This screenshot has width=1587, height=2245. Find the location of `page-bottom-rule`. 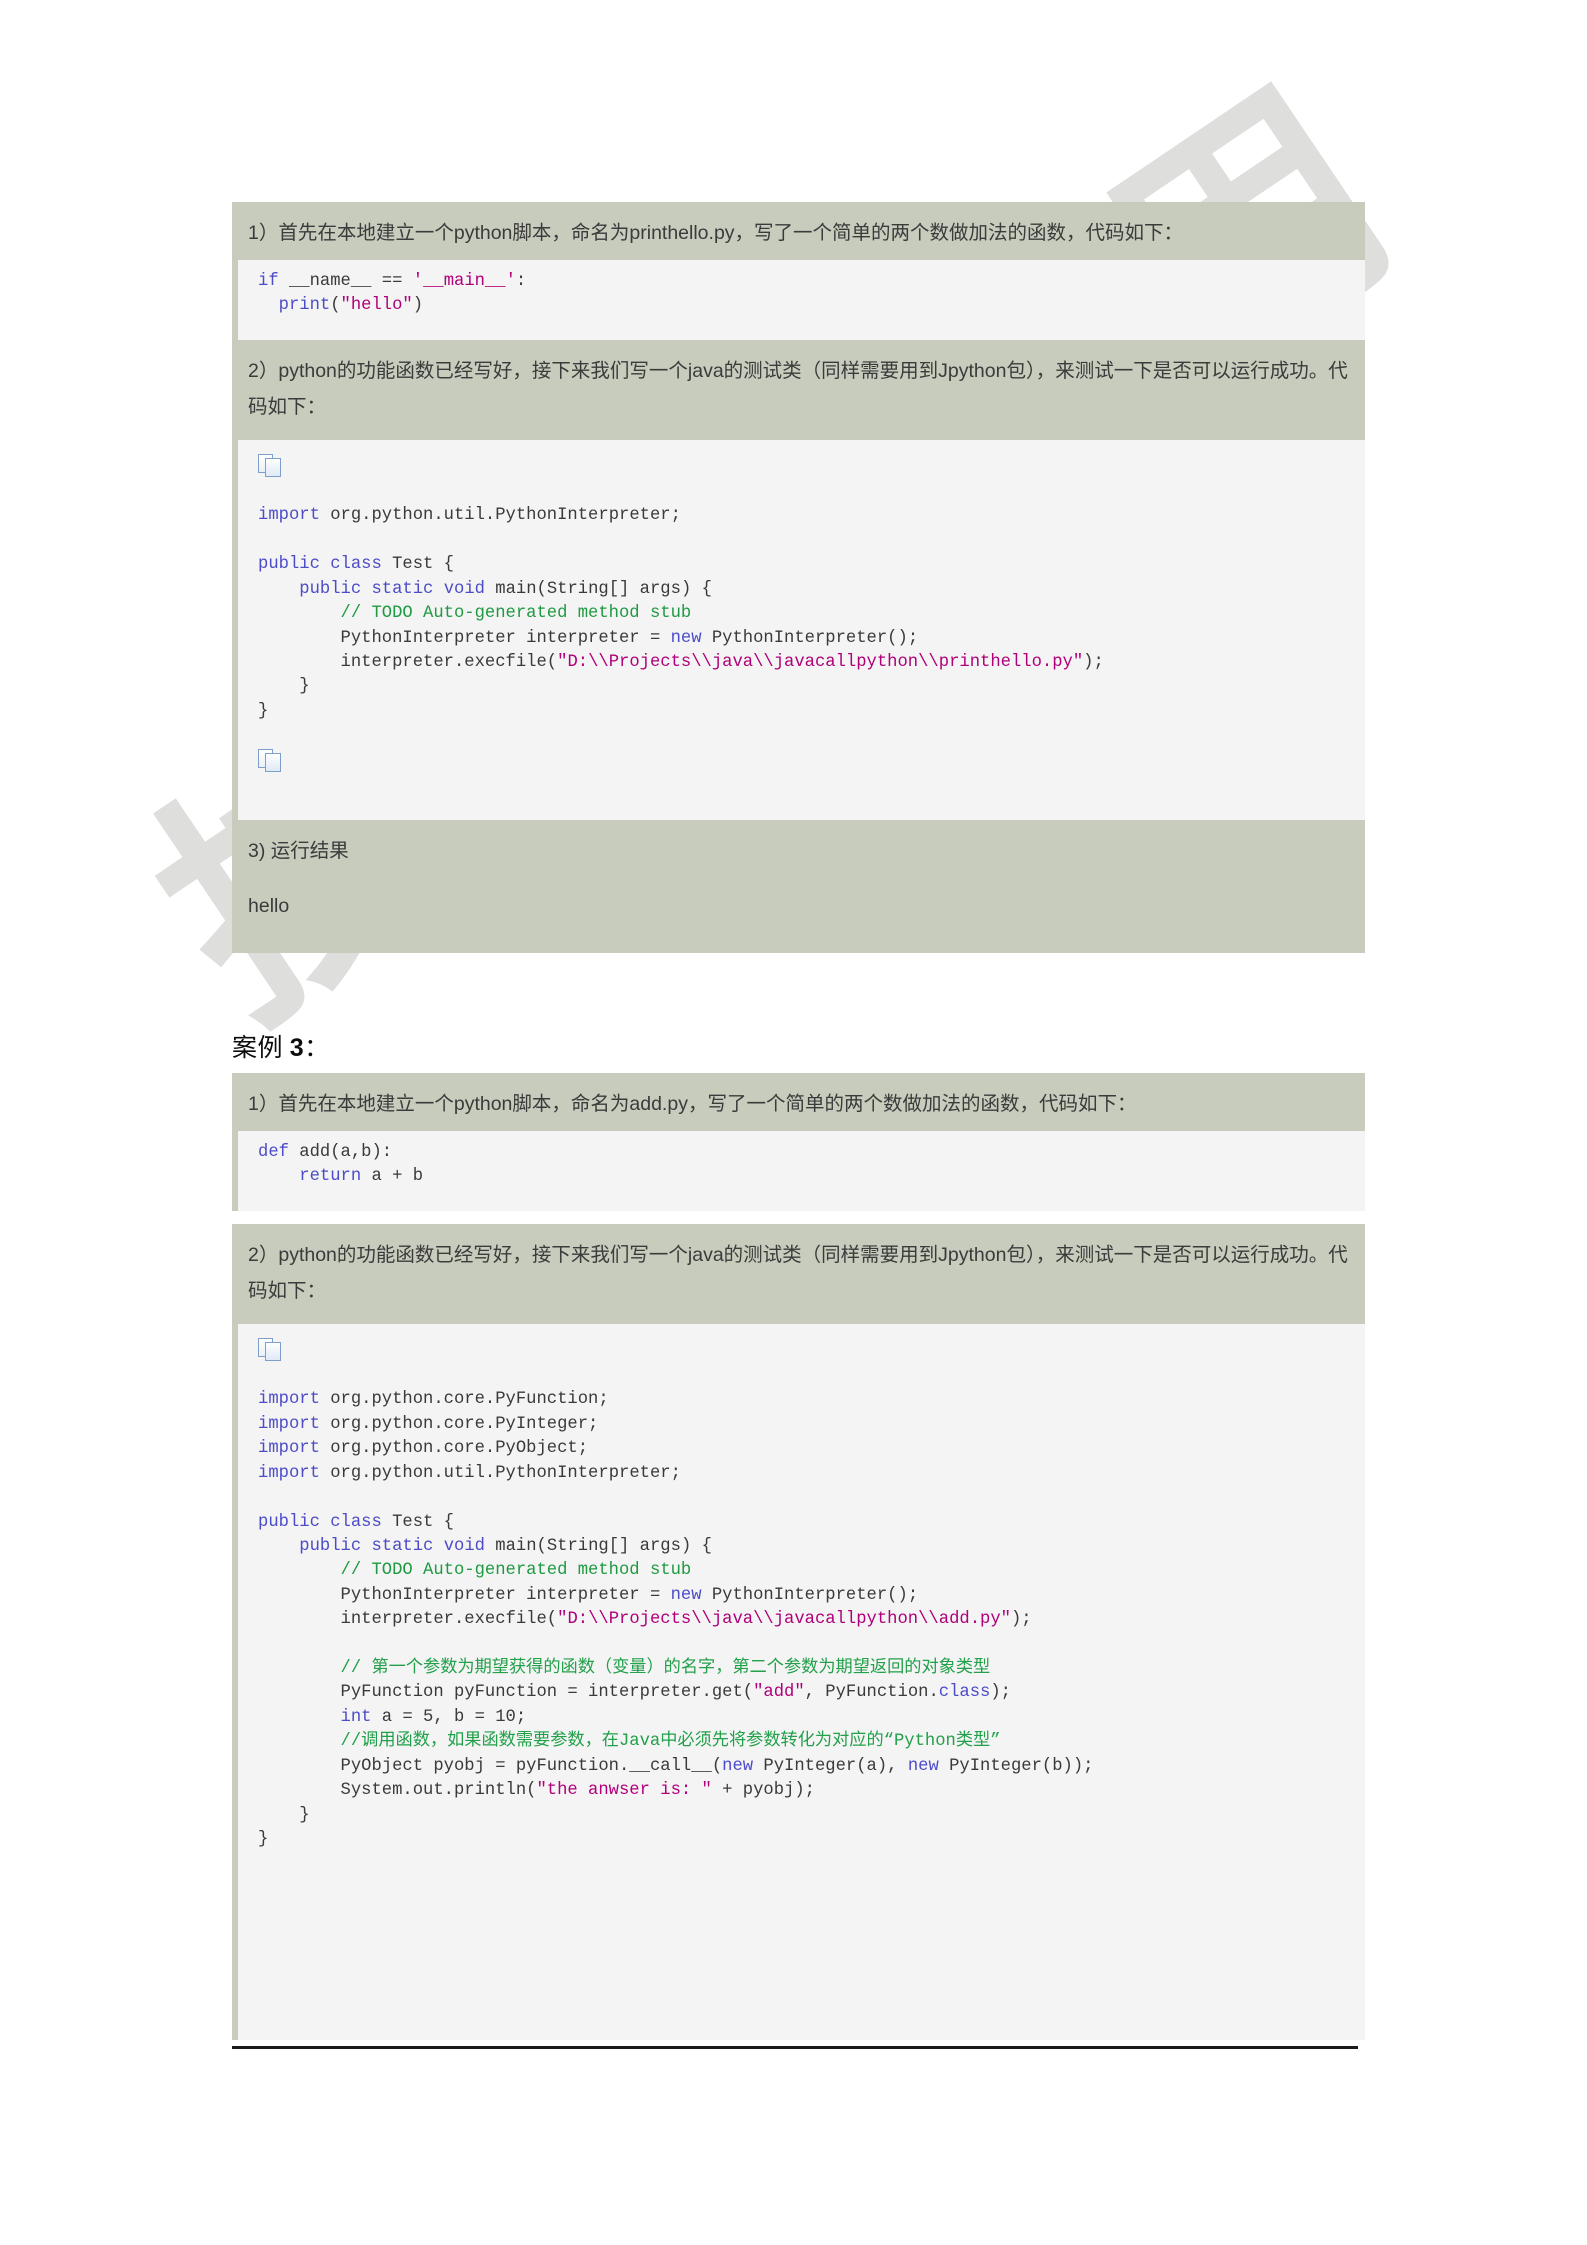

page-bottom-rule is located at coordinates (795, 2047).